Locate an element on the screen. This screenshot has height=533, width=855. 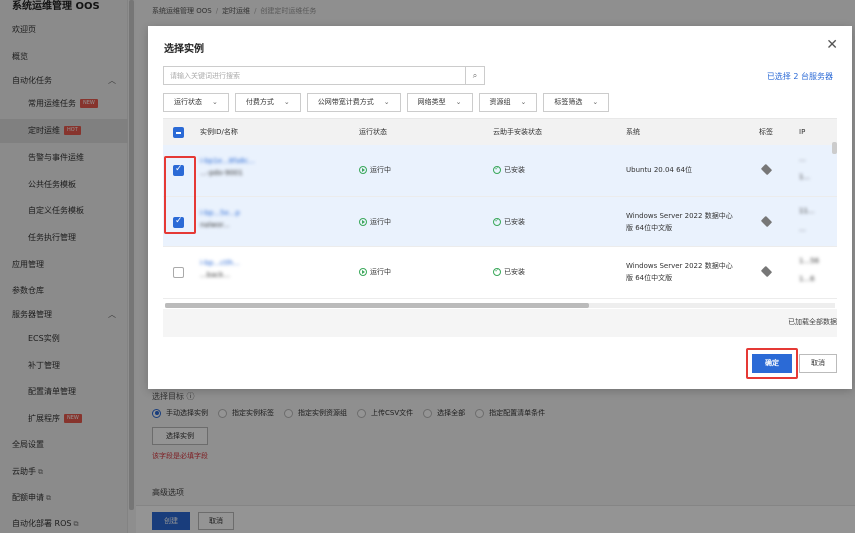
loaded-all-text: 已加载全部数据 is located at coordinates (812, 322).